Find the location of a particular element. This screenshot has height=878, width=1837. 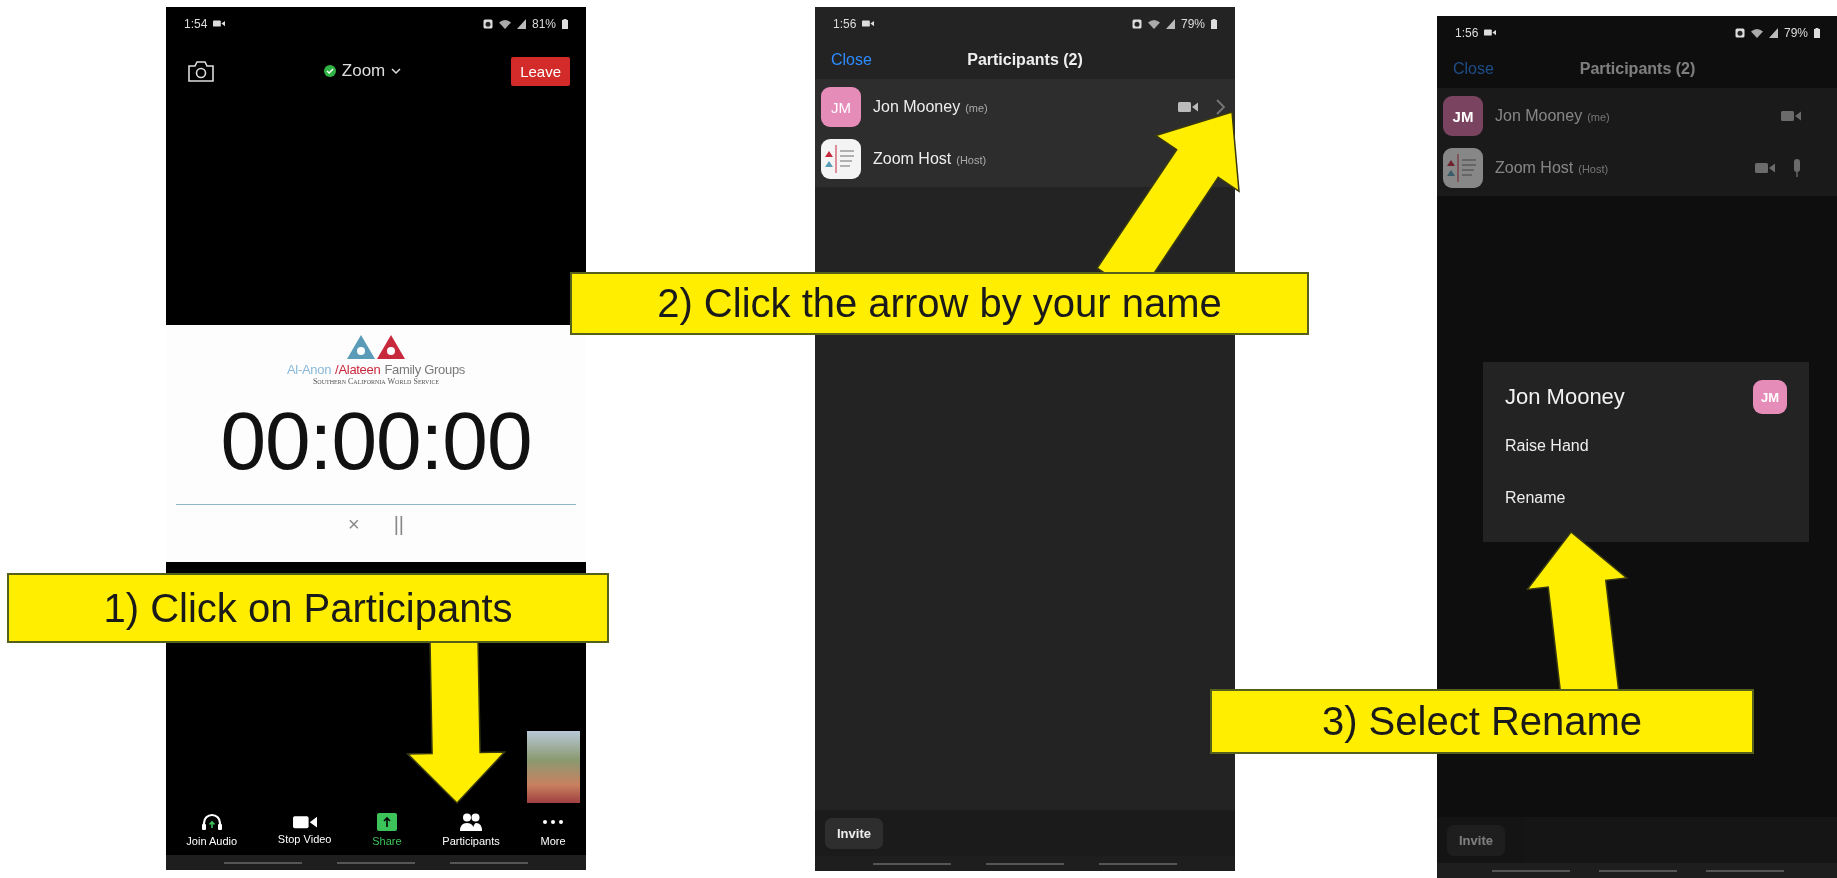

logo-subtitle: Southern California World Service is located at coordinates (376, 381).